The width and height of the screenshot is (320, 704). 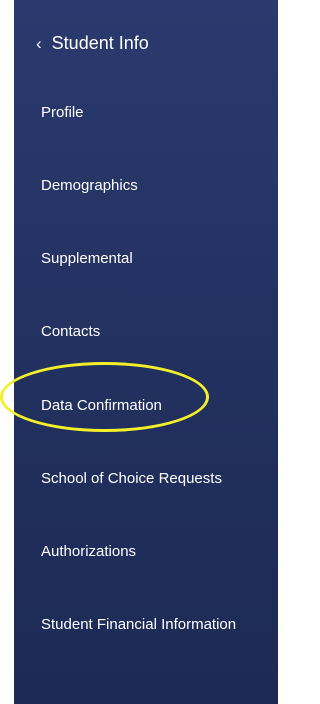 I want to click on sidebar-item-school-of-choice-requests: School of Choice Requests, so click(x=131, y=479).